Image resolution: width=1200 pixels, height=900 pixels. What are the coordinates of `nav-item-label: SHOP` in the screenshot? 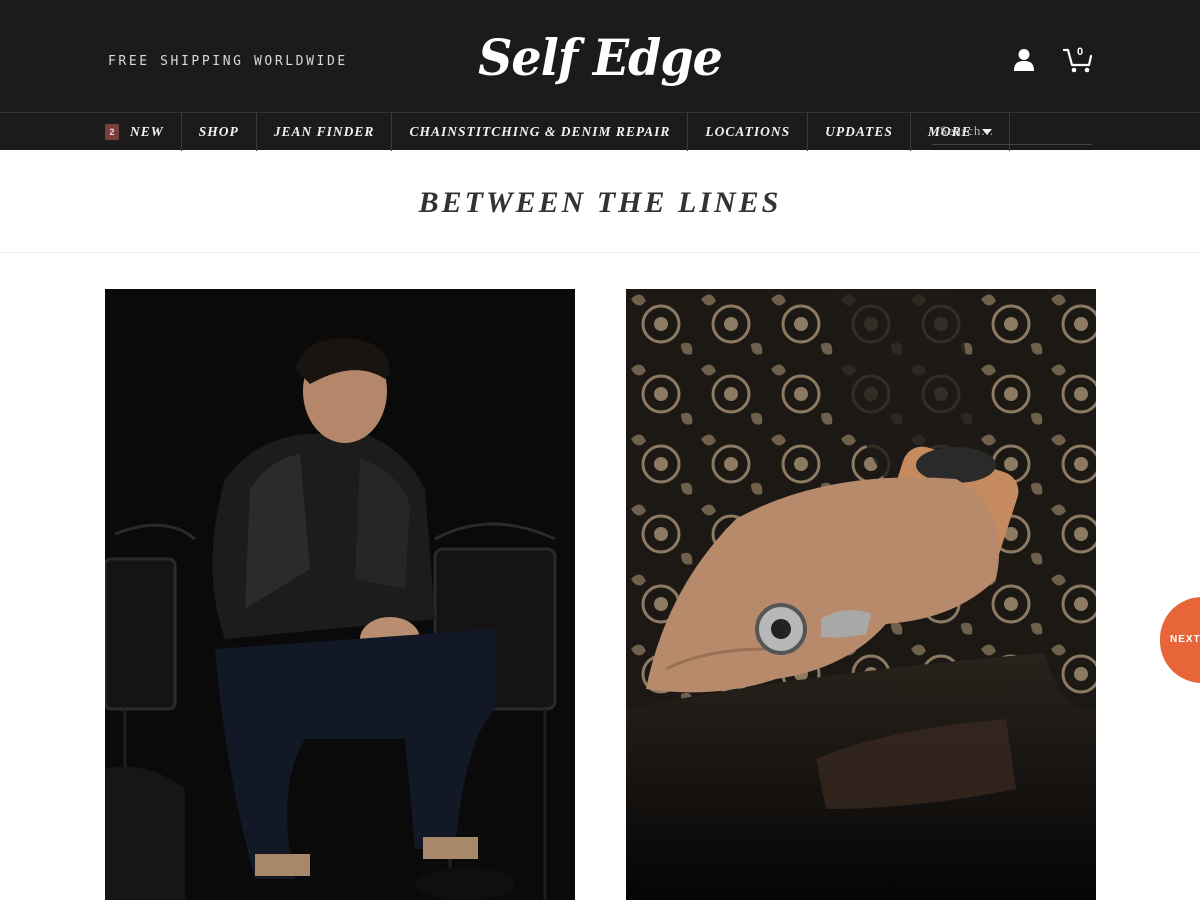 It's located at (218, 131).